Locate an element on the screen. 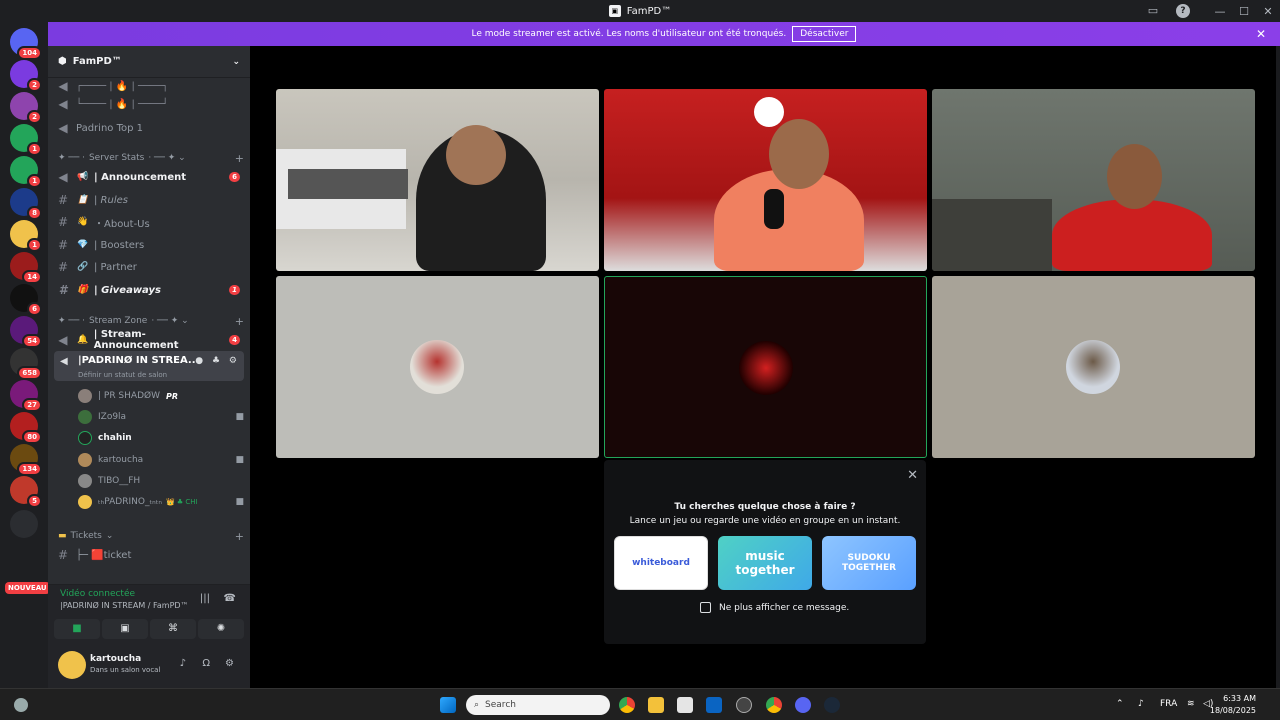  app-icon is located at coordinates (744, 705).